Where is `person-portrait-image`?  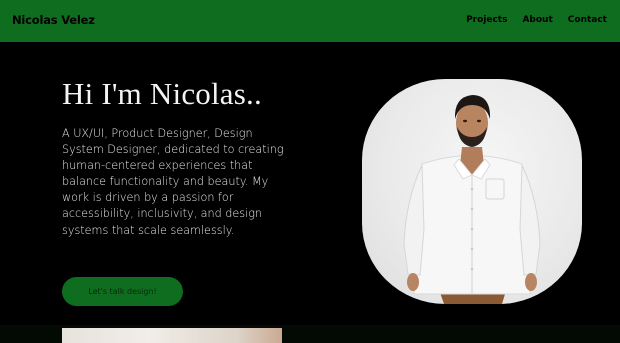 person-portrait-image is located at coordinates (472, 199).